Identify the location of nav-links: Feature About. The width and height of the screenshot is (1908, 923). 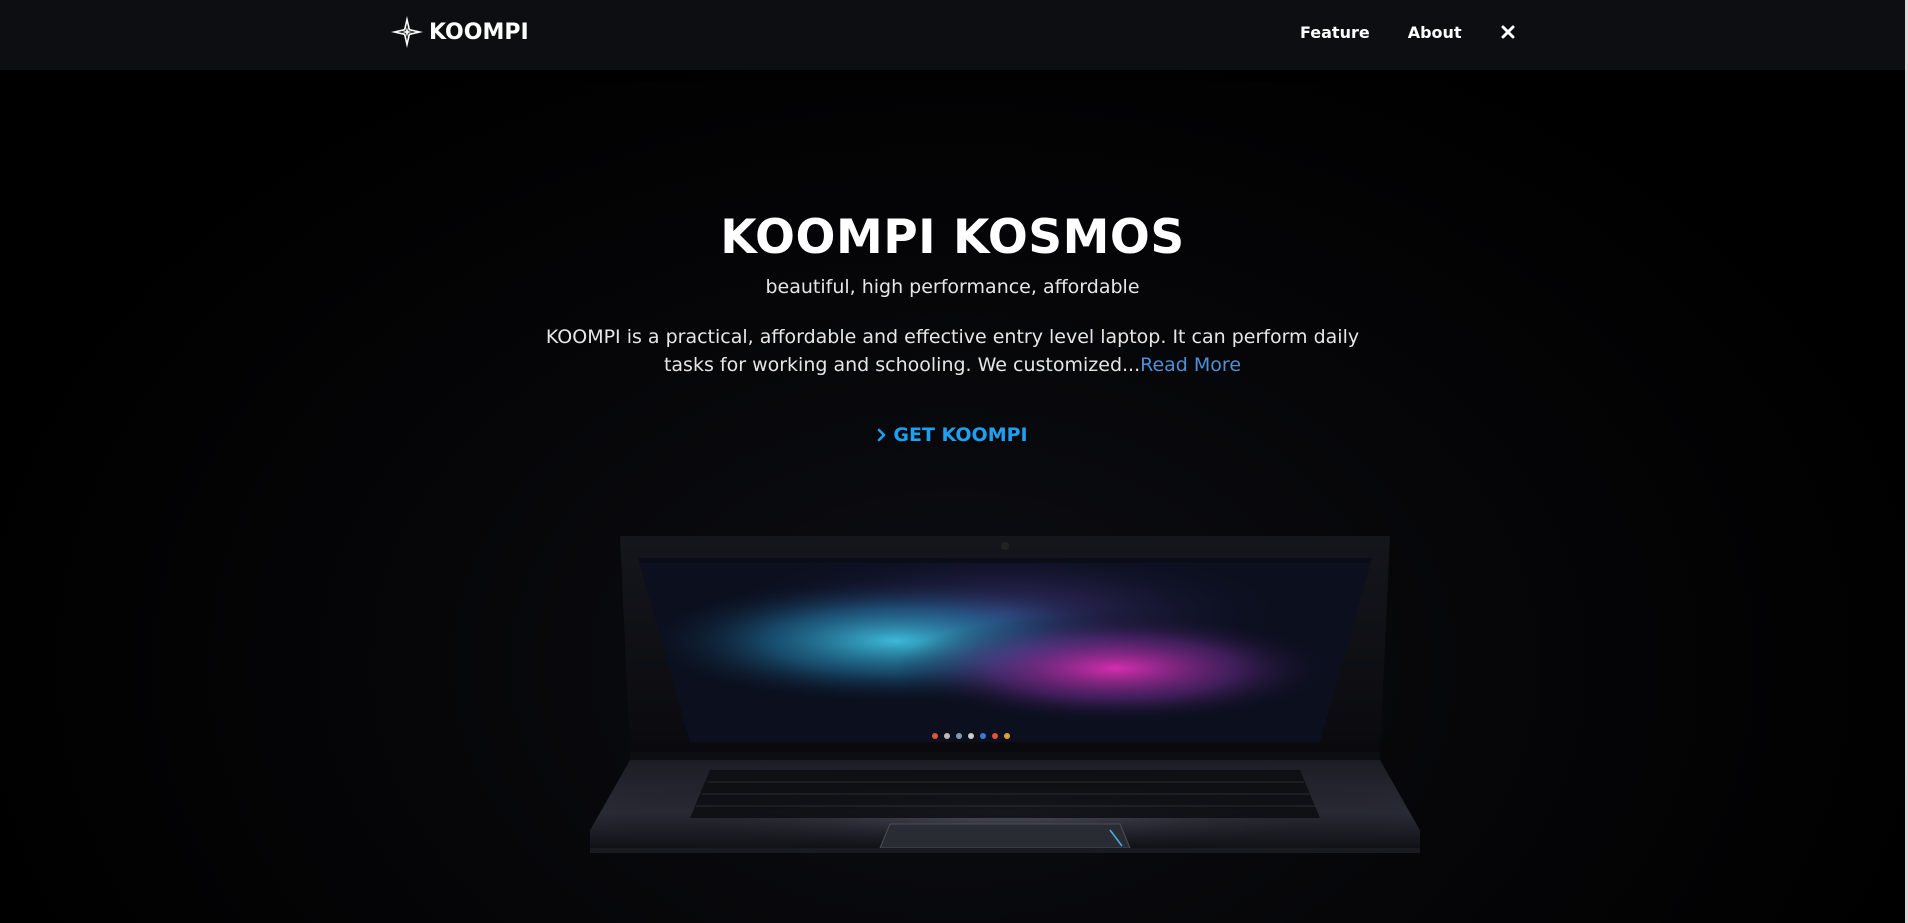
(1409, 32).